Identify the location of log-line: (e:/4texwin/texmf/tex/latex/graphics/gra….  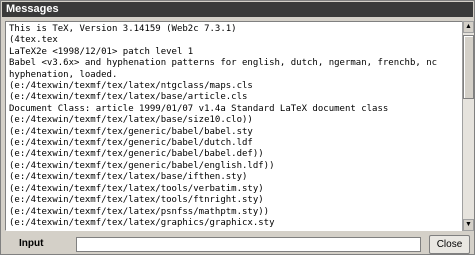
(142, 222).